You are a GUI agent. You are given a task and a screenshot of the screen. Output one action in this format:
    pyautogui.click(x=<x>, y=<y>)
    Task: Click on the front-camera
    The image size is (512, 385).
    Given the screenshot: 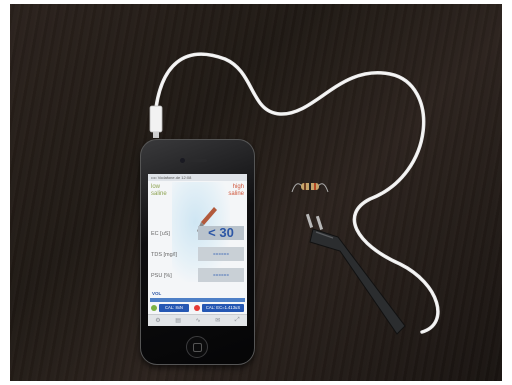 What is the action you would take?
    pyautogui.click(x=182, y=160)
    